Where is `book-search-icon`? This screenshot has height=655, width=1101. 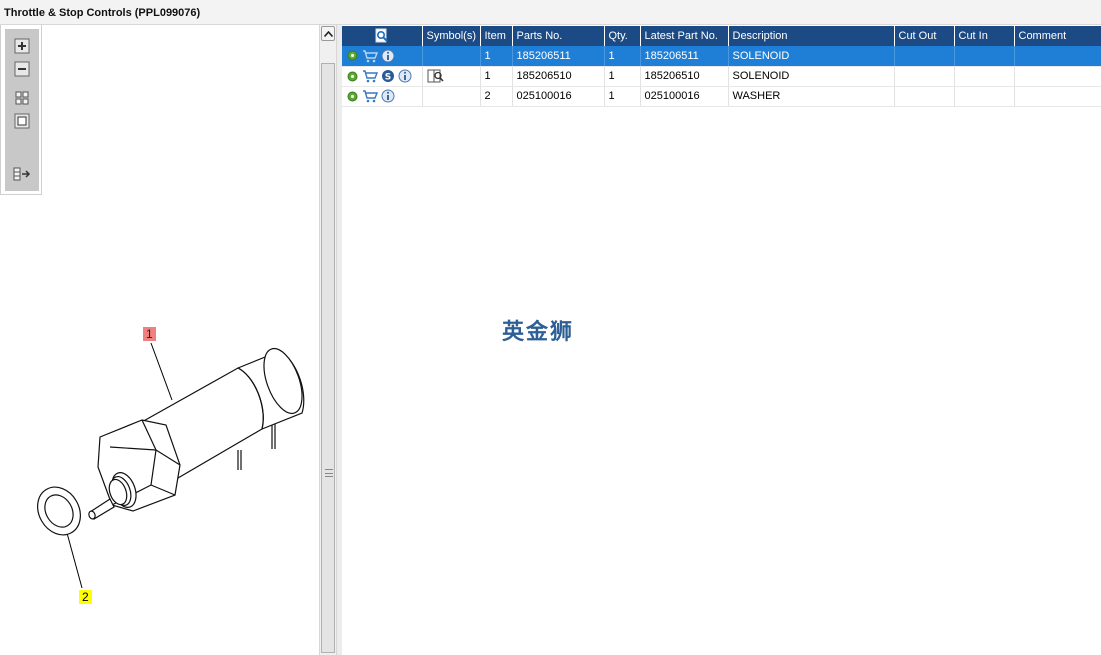 book-search-icon is located at coordinates (436, 76).